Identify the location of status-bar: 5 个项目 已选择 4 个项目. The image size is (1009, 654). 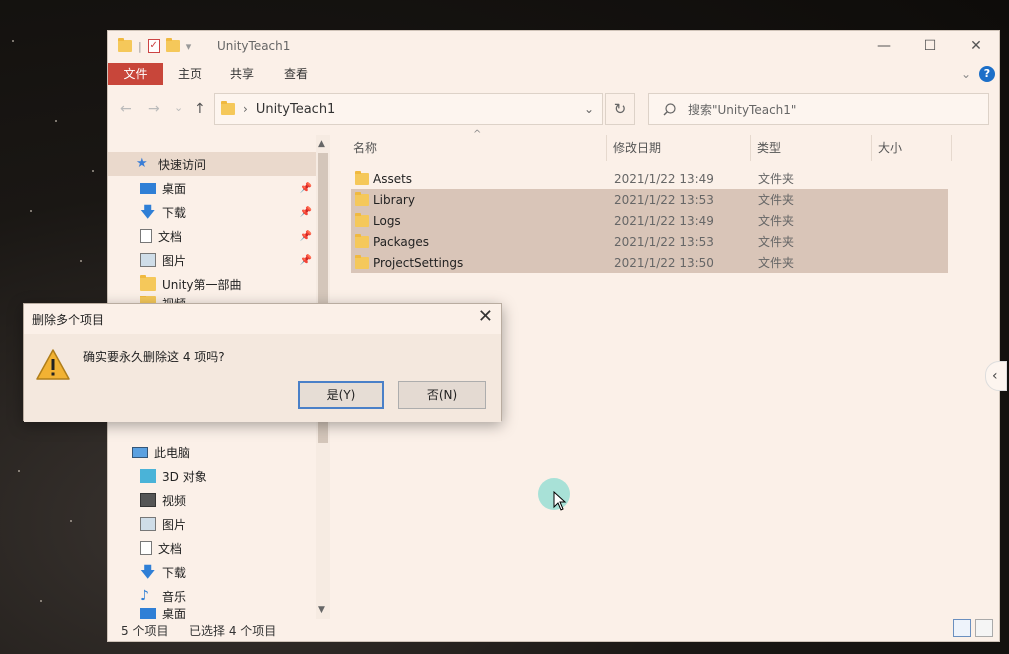
(553, 629).